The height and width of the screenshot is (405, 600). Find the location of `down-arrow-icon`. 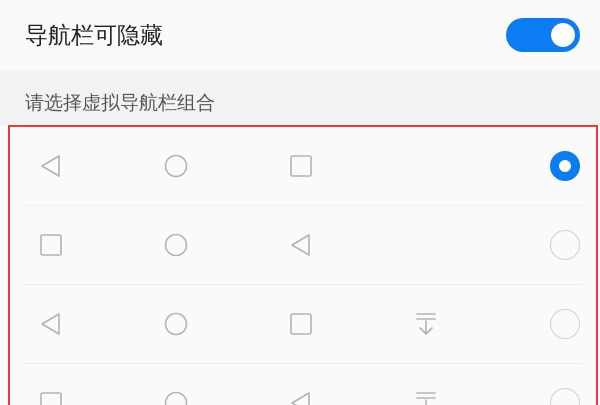

down-arrow-icon is located at coordinates (426, 324).